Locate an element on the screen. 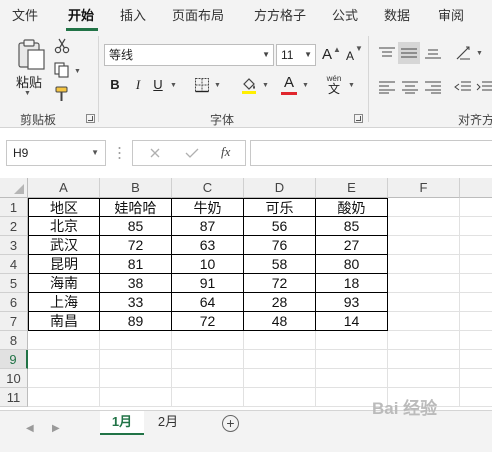  grow-font-button: A is located at coordinates (327, 55).